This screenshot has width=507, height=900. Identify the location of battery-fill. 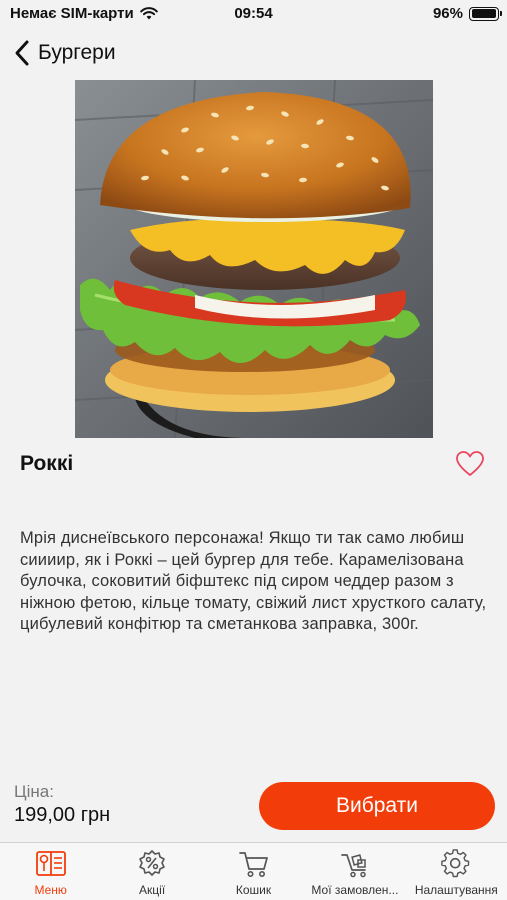
(483, 13).